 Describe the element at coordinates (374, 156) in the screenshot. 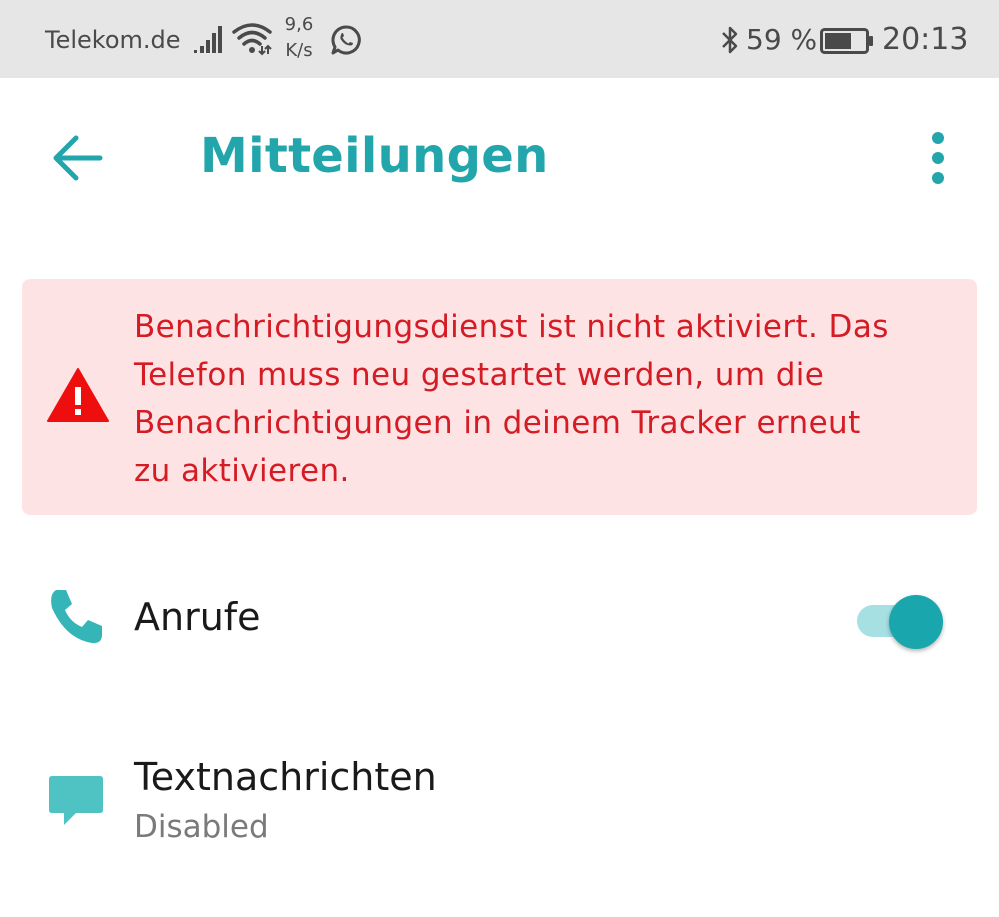

I see `page-title: Mitteilungen` at that location.